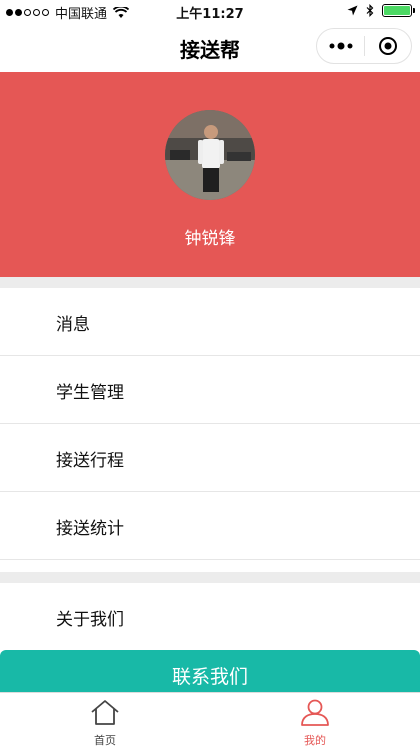 The height and width of the screenshot is (748, 420). I want to click on menu-item-label: 接送行程, so click(90, 461).